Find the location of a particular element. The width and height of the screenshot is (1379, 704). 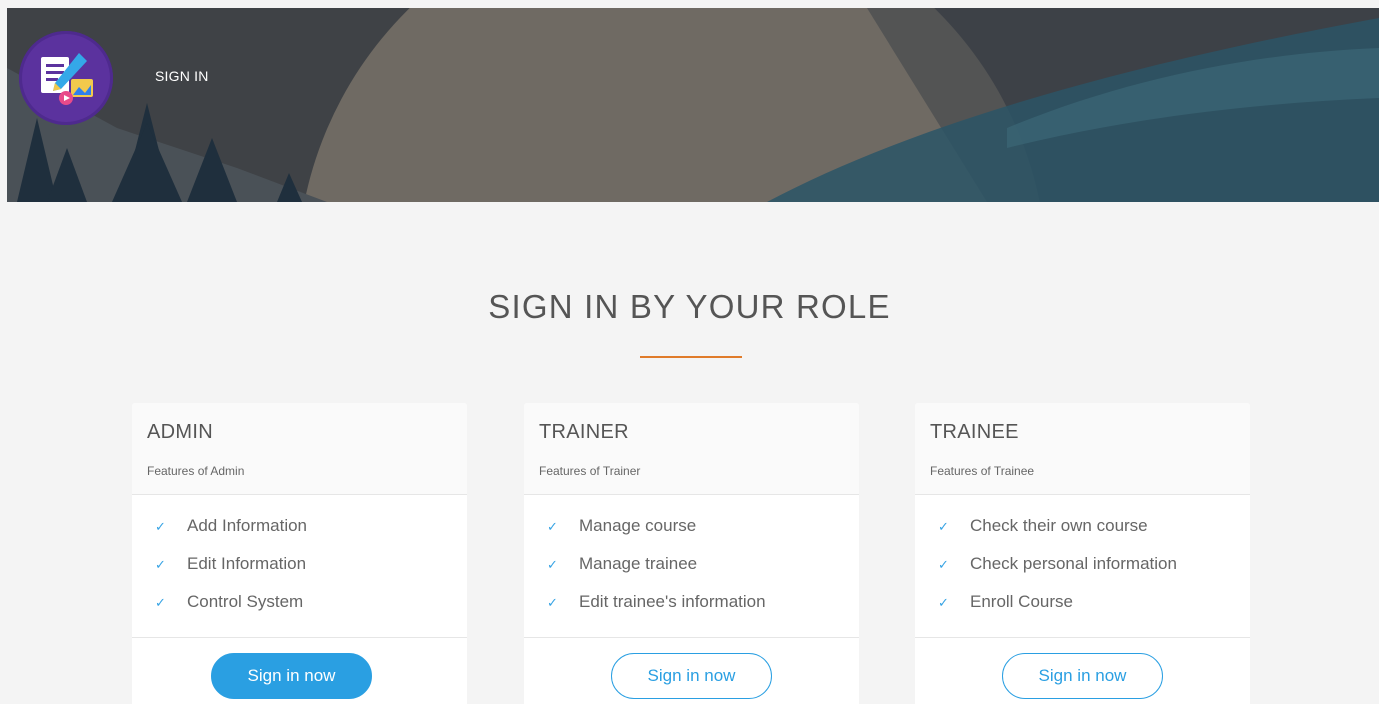

title-underline is located at coordinates (691, 357).